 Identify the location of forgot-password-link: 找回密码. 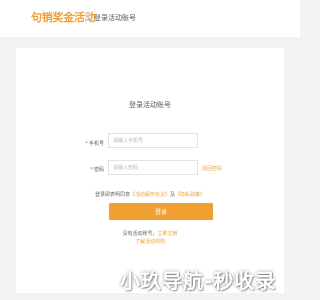
(212, 168).